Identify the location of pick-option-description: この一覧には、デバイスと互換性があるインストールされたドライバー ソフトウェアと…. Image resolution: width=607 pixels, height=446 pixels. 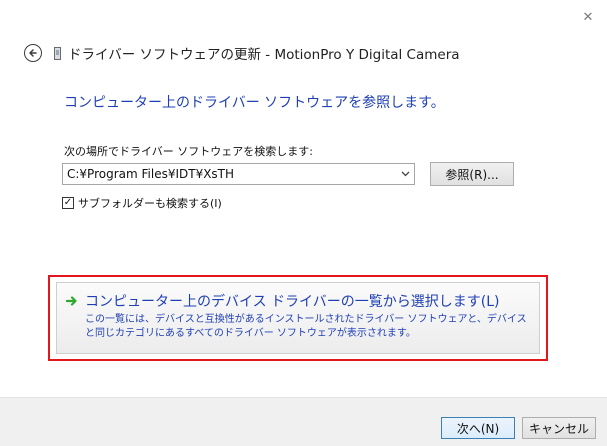
(306, 326).